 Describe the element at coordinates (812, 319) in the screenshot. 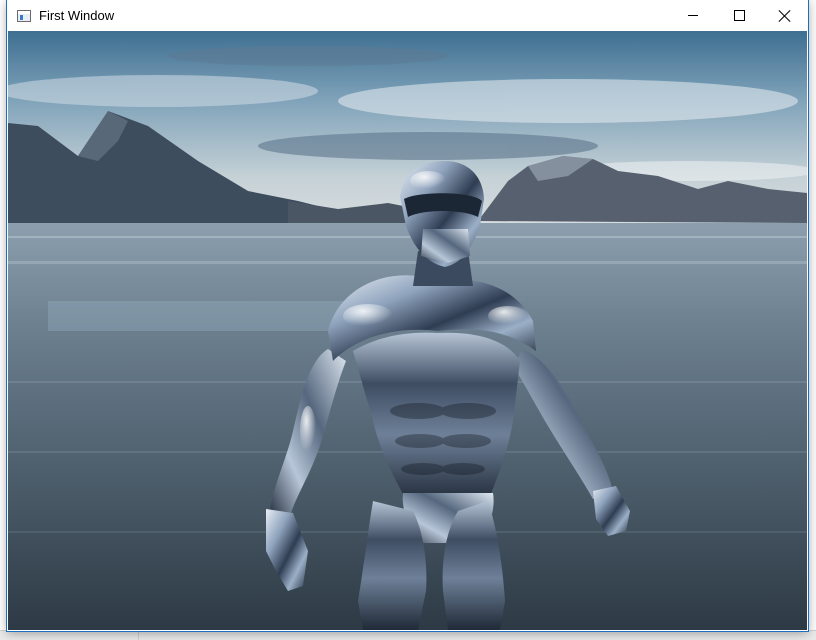

I see `background-app-right-edge` at that location.